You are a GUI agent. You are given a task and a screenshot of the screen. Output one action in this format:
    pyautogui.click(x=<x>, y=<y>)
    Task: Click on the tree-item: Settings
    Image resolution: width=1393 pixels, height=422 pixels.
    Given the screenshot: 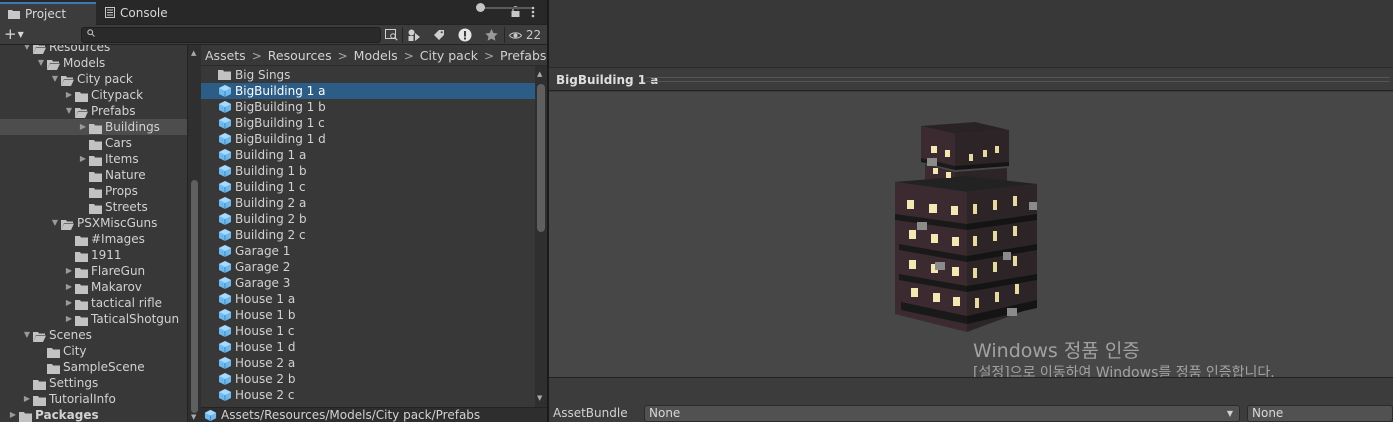 What is the action you would take?
    pyautogui.click(x=93, y=383)
    